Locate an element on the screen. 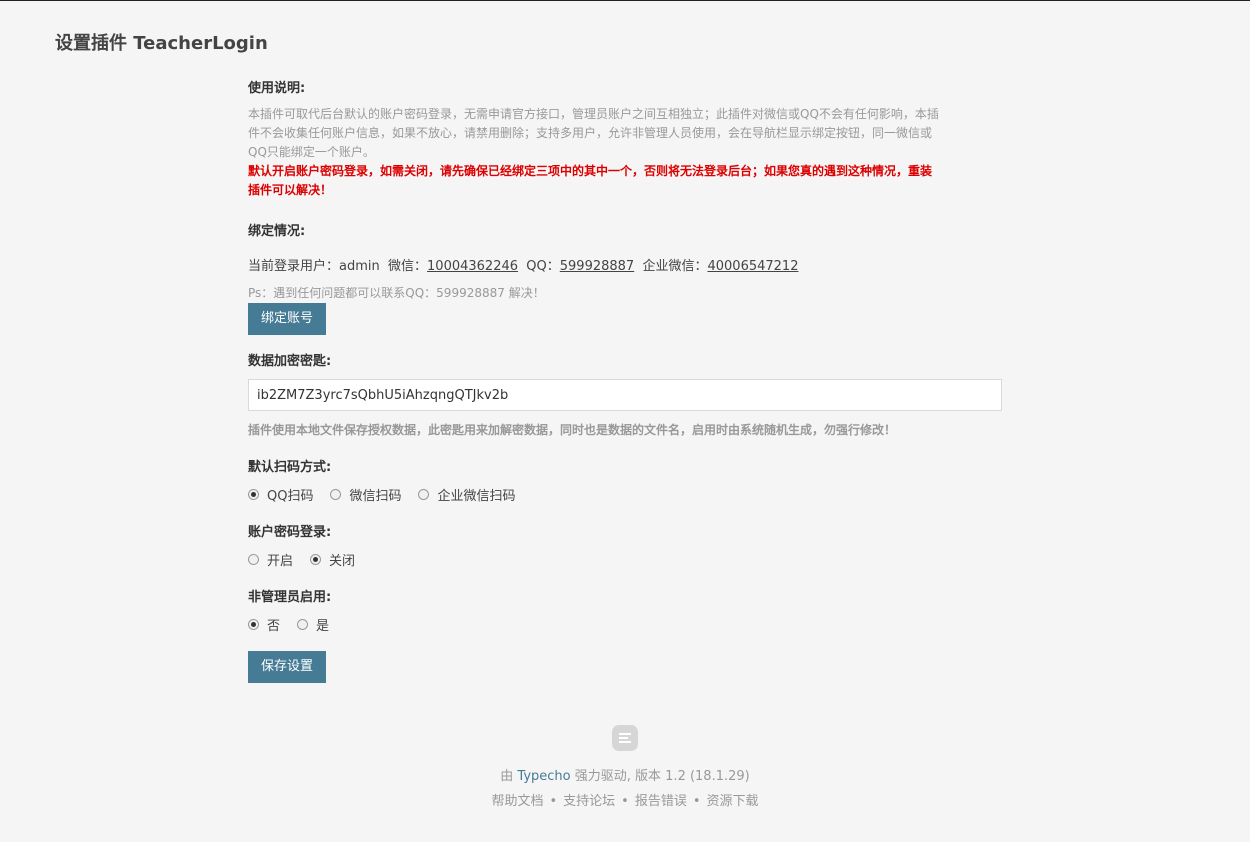 This screenshot has width=1250, height=842. credit-by: 由 is located at coordinates (507, 776).